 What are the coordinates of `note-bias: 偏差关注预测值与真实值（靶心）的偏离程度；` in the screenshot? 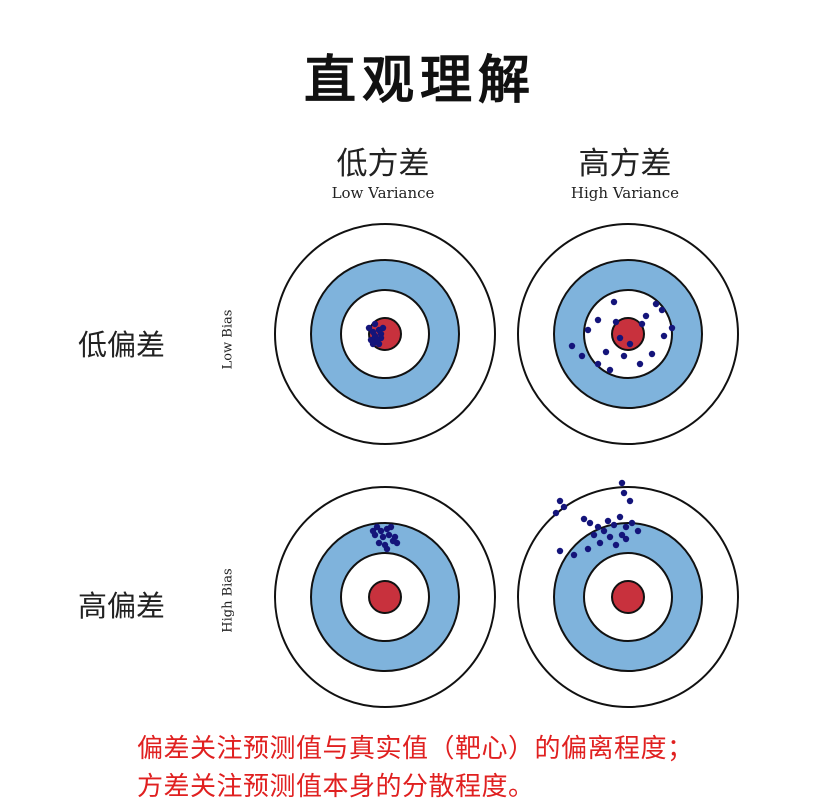 It's located at (415, 749).